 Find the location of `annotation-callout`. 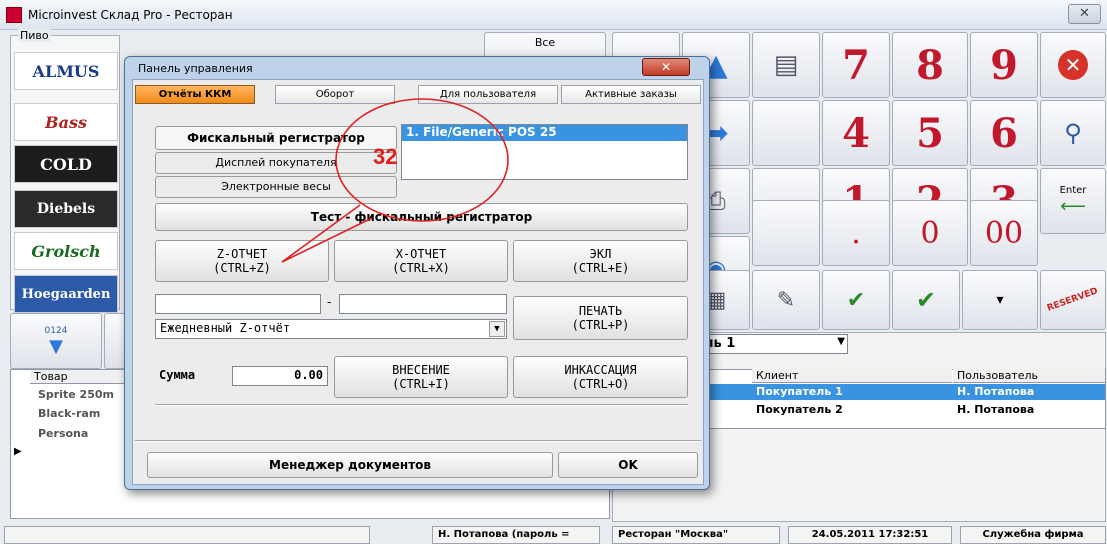

annotation-callout is located at coordinates (395, 180).